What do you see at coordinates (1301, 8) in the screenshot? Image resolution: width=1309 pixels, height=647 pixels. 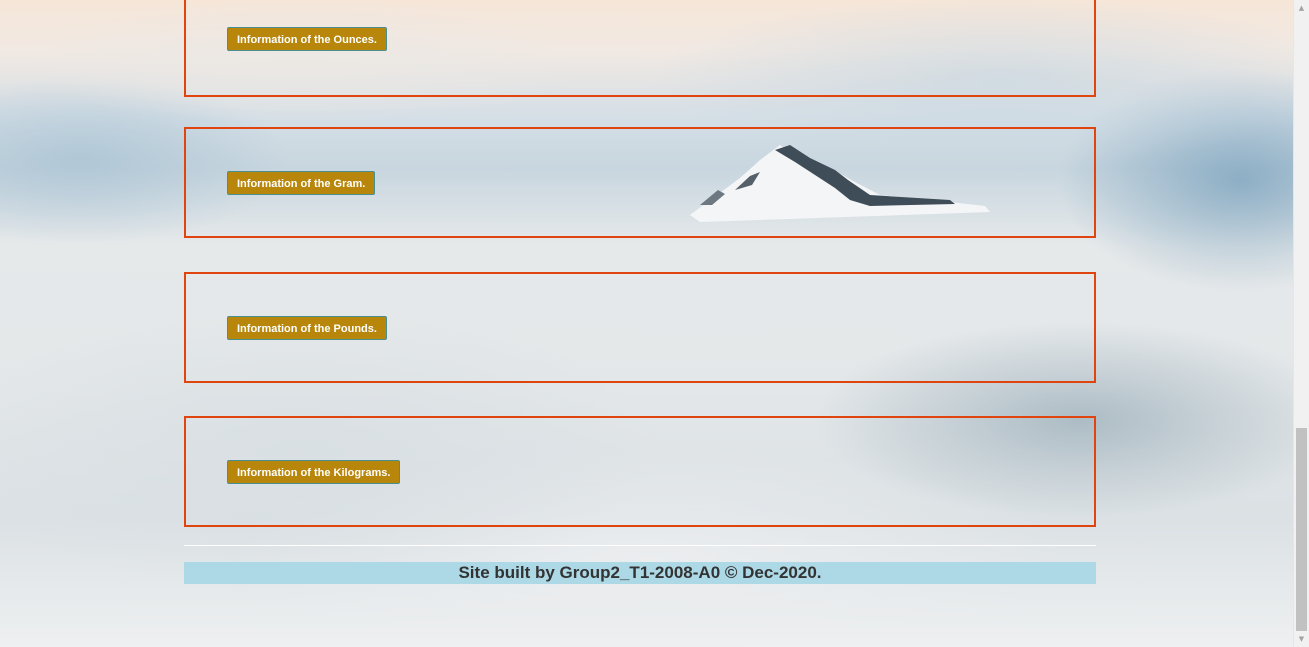 I see `triangle-up-icon: ▲` at bounding box center [1301, 8].